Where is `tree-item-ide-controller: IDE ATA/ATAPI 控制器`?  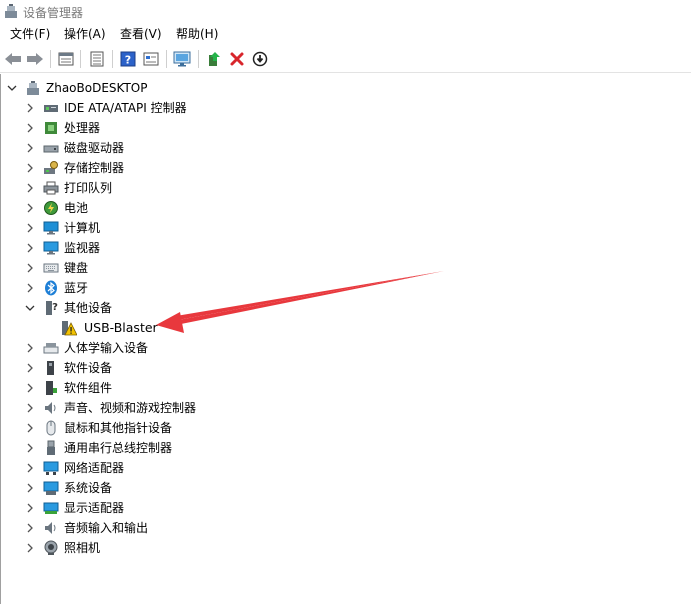 tree-item-ide-controller: IDE ATA/ATAPI 控制器 is located at coordinates (150, 108).